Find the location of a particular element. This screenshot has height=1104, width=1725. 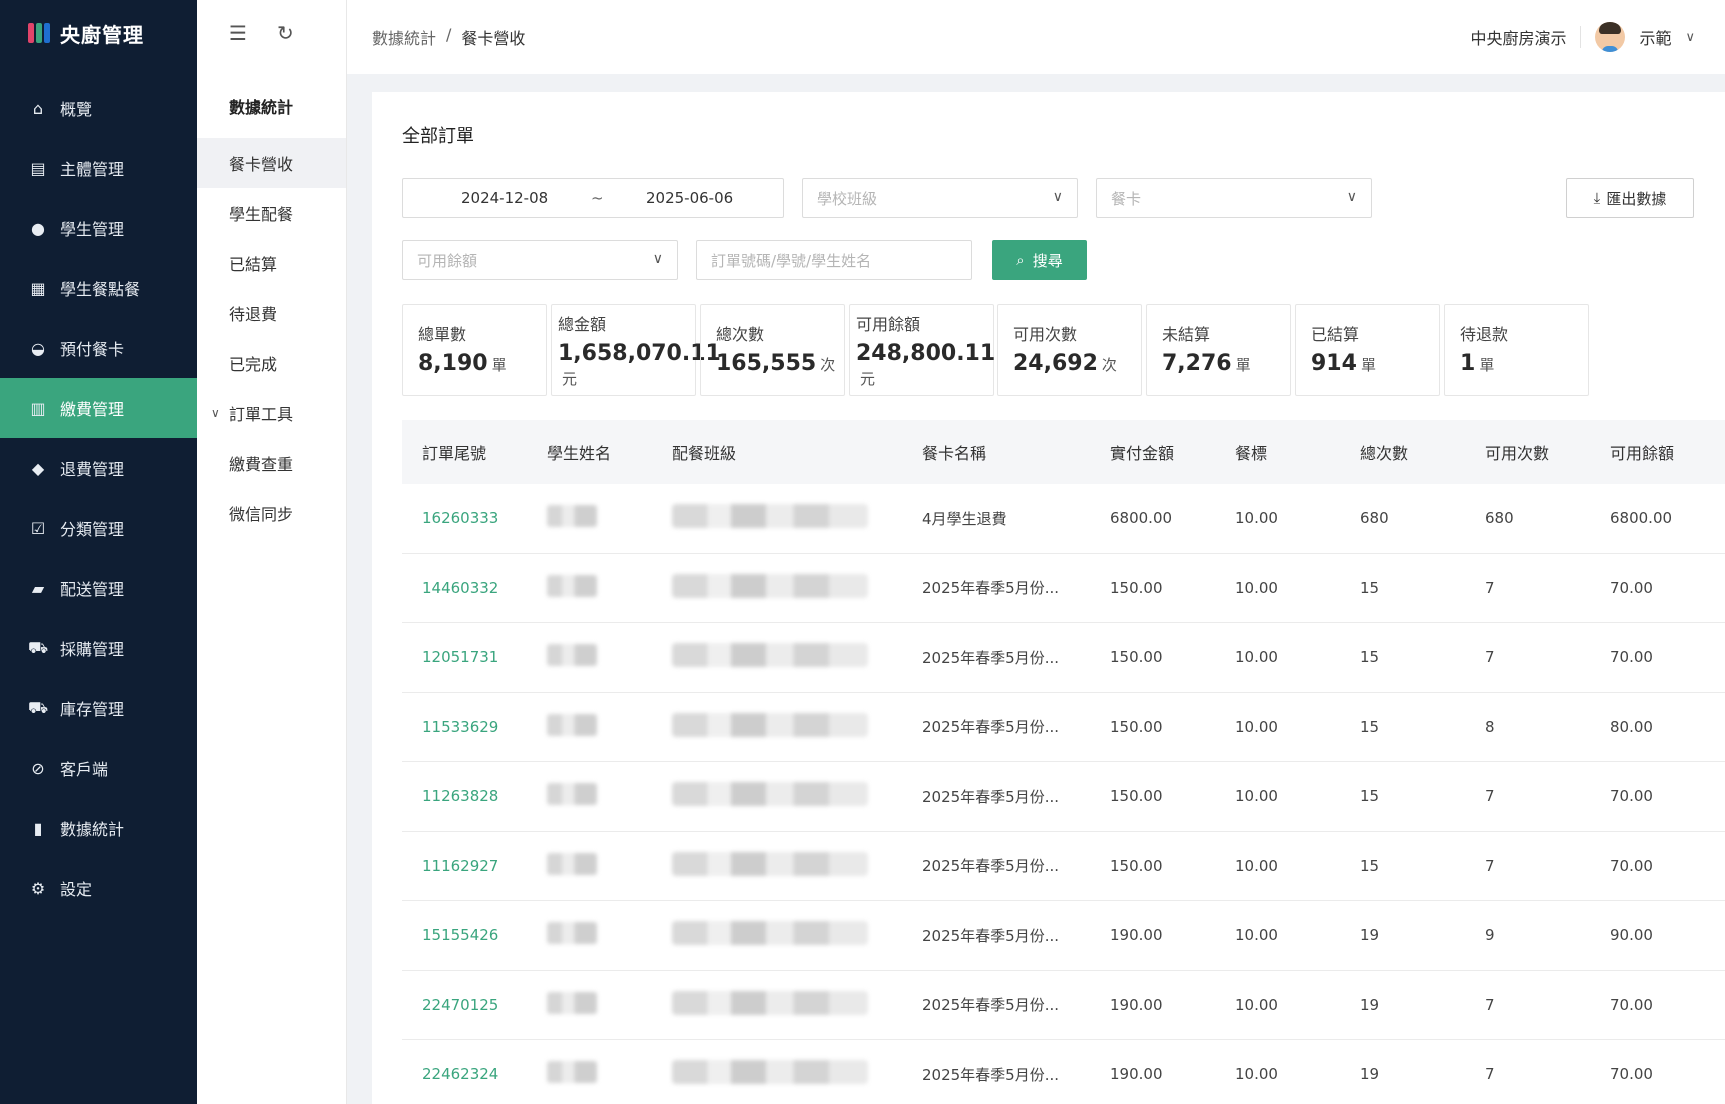

stat-label: 未結算 is located at coordinates (1186, 334).